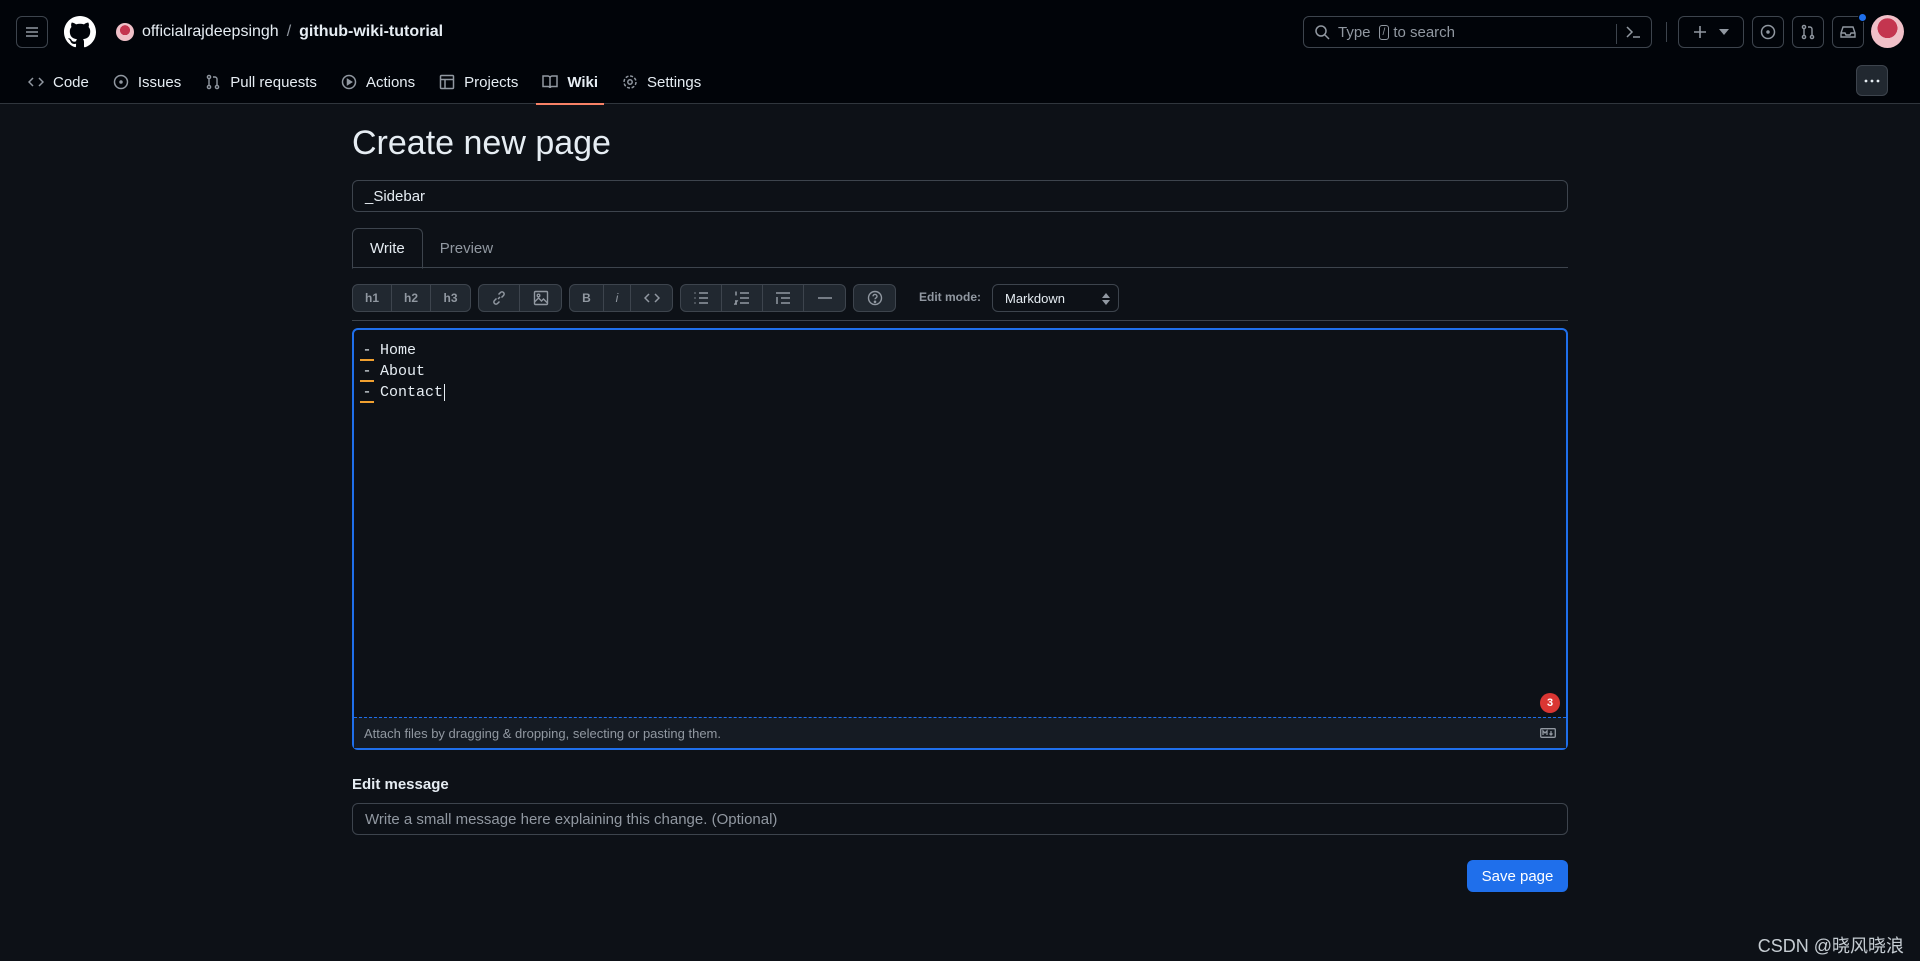 This screenshot has width=1920, height=961. I want to click on notification-dot, so click(1862, 17).